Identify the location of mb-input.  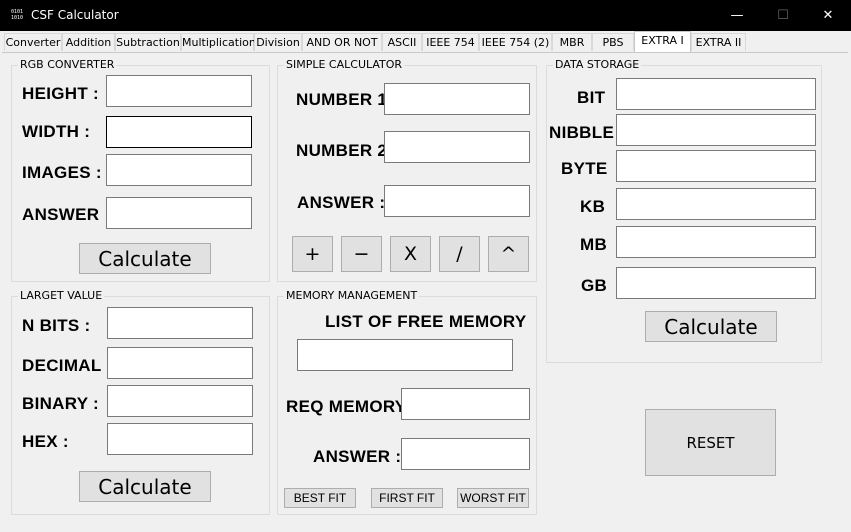
(716, 242).